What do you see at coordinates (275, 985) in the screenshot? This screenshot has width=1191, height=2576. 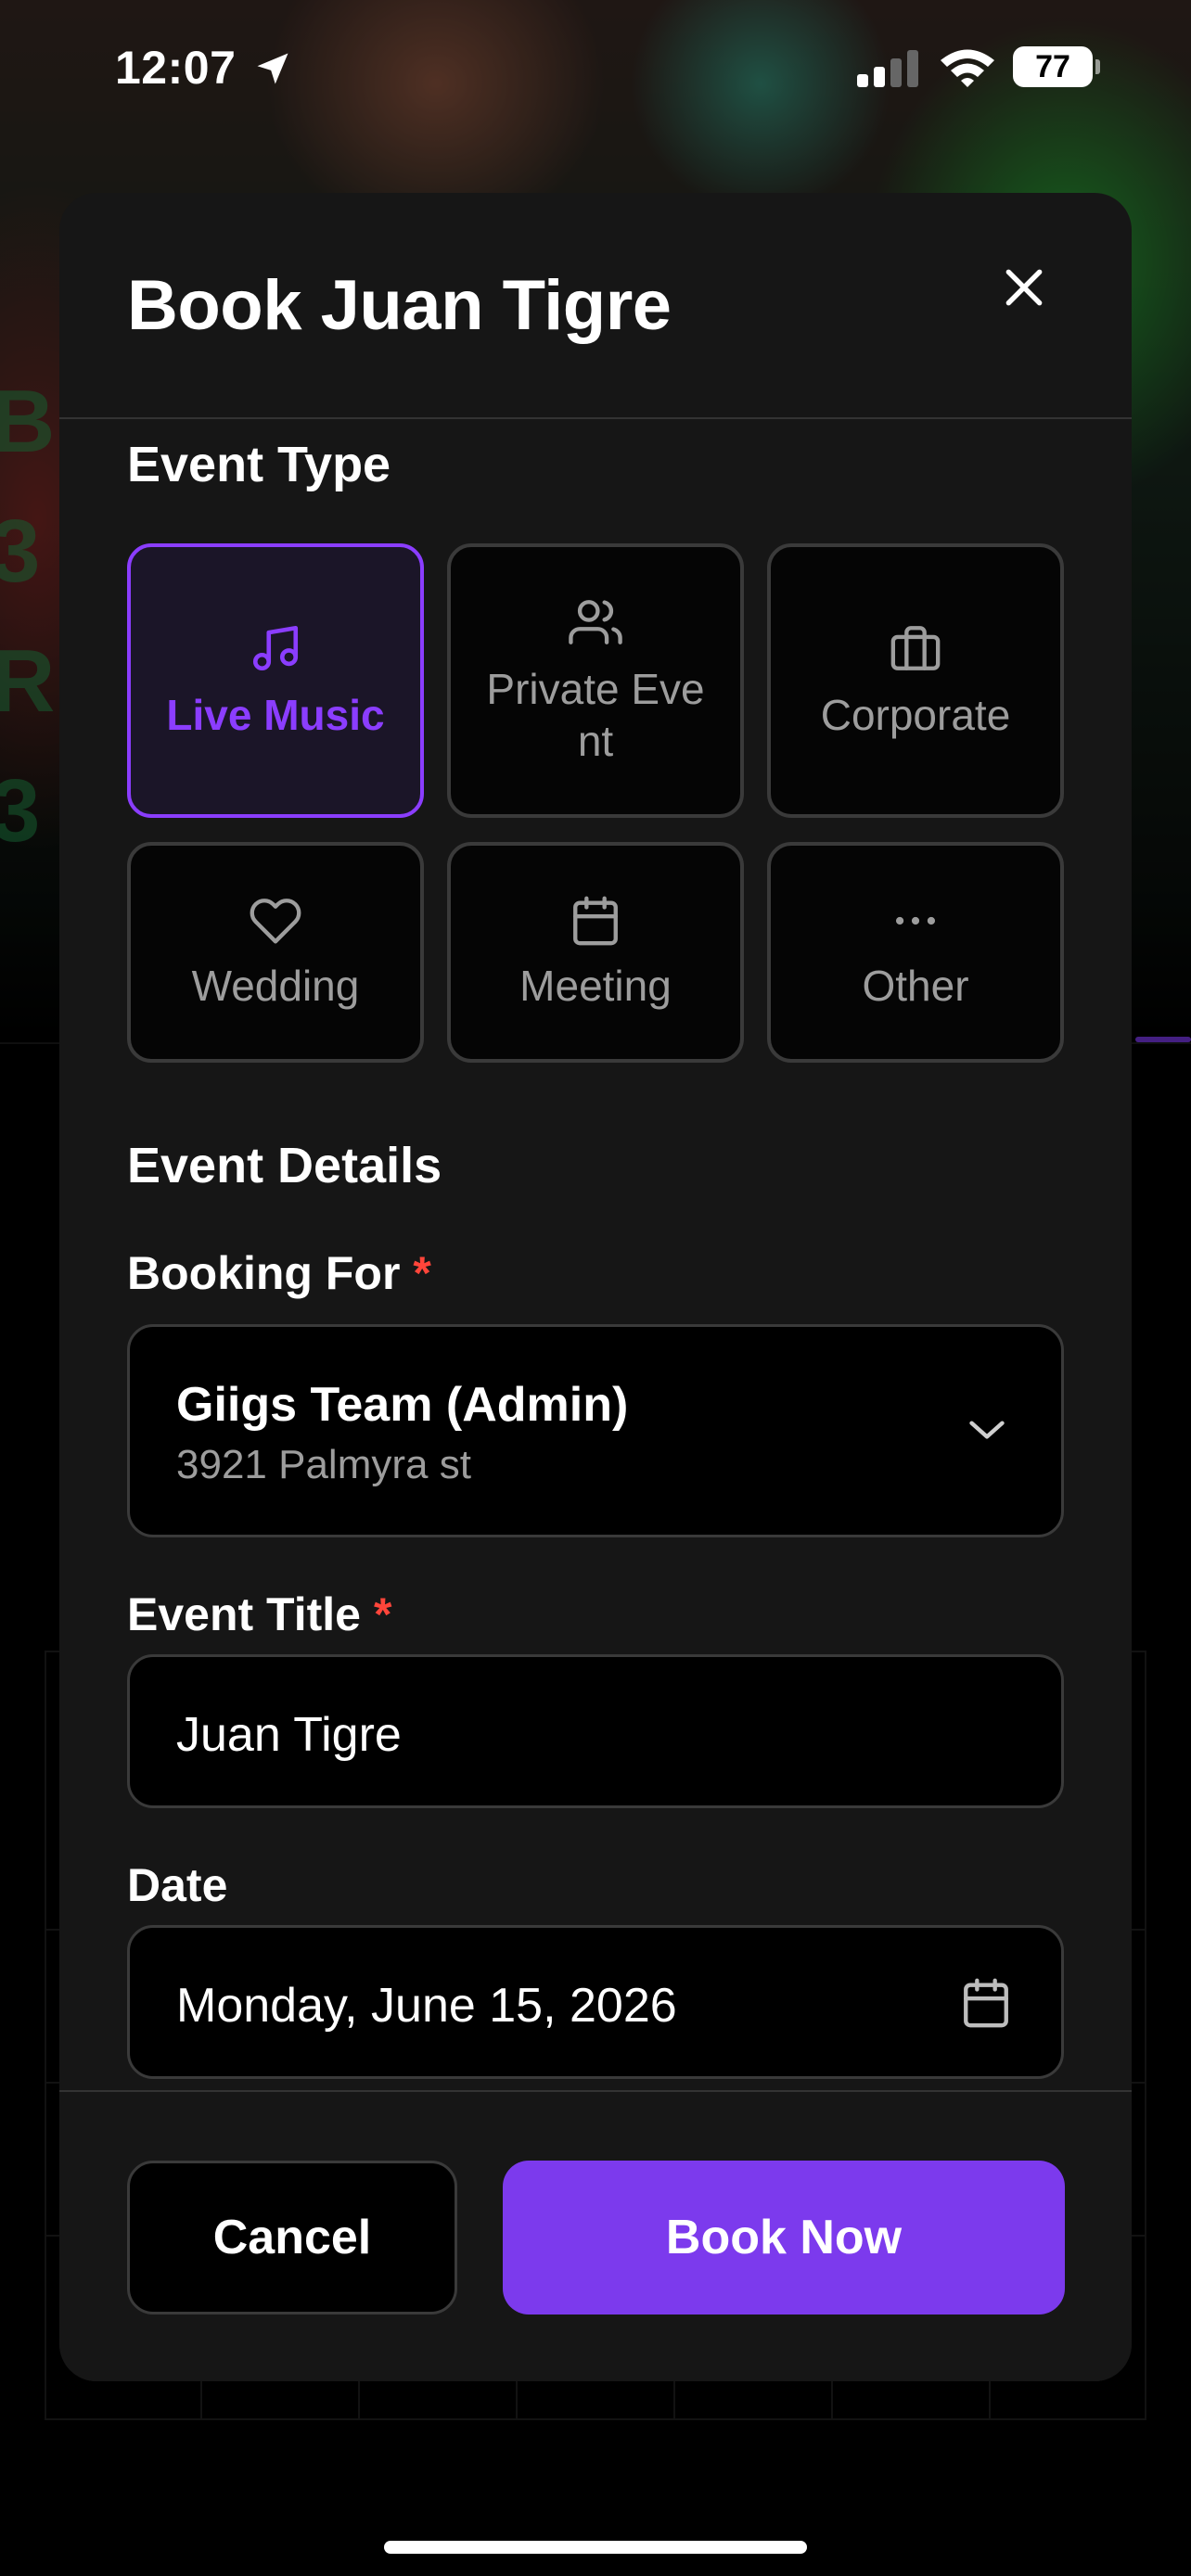 I see `event-type-label: Wedding` at bounding box center [275, 985].